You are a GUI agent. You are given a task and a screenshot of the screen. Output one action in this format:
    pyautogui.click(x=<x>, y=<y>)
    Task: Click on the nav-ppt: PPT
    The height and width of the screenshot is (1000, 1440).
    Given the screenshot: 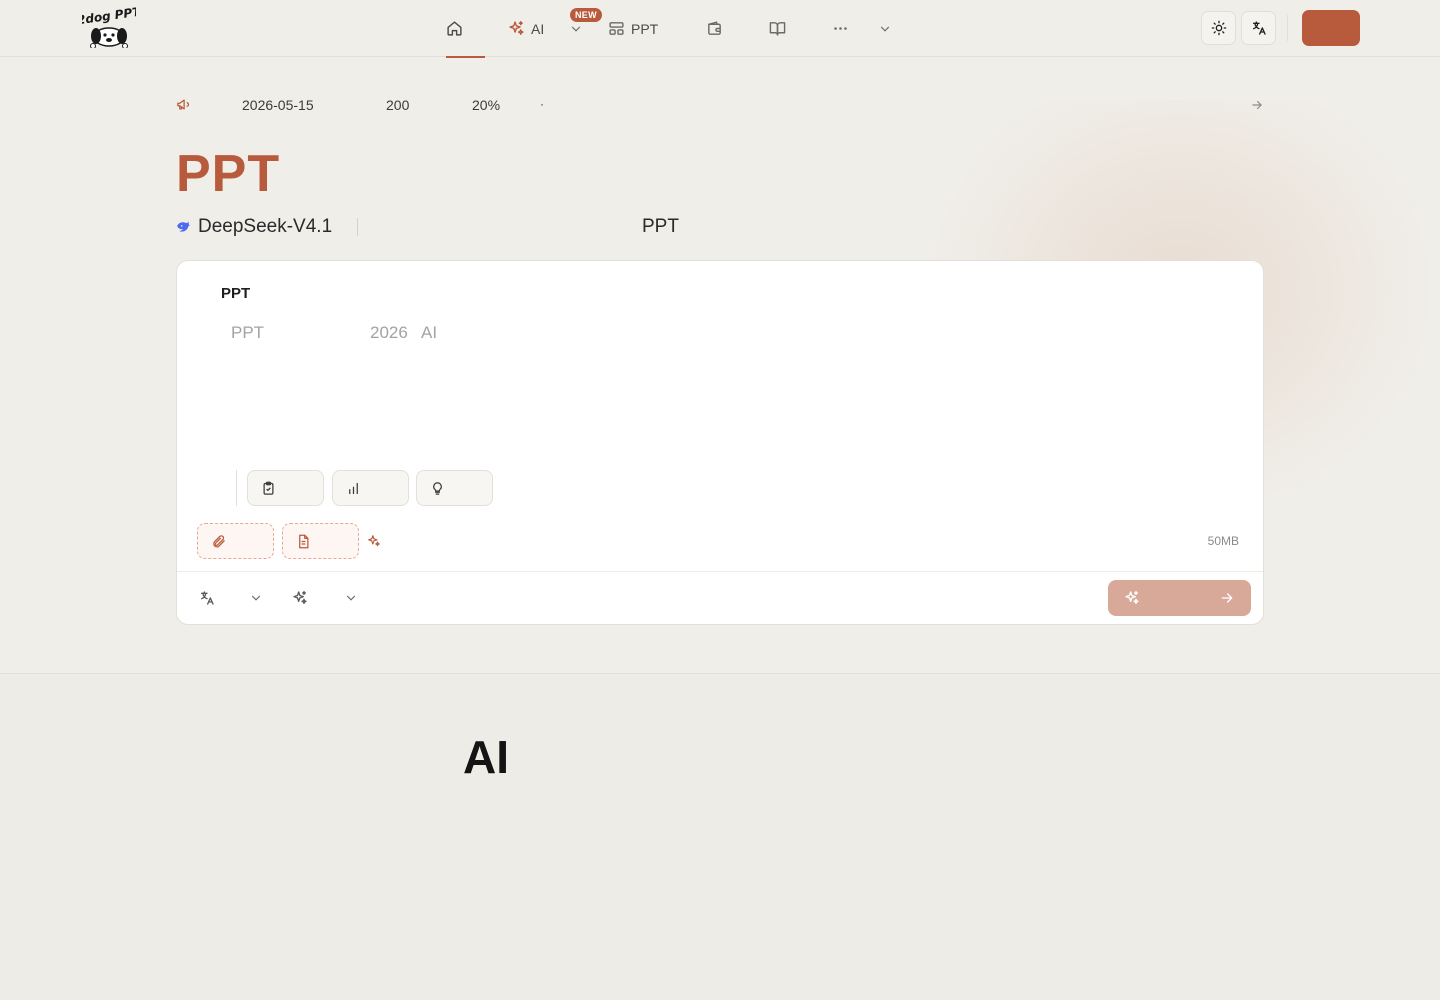 What is the action you would take?
    pyautogui.click(x=633, y=28)
    